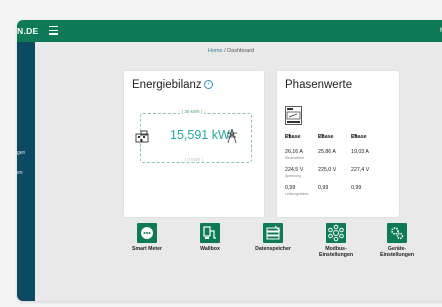 The image size is (442, 307). I want to click on breadcrumb-home: Home, so click(215, 51).